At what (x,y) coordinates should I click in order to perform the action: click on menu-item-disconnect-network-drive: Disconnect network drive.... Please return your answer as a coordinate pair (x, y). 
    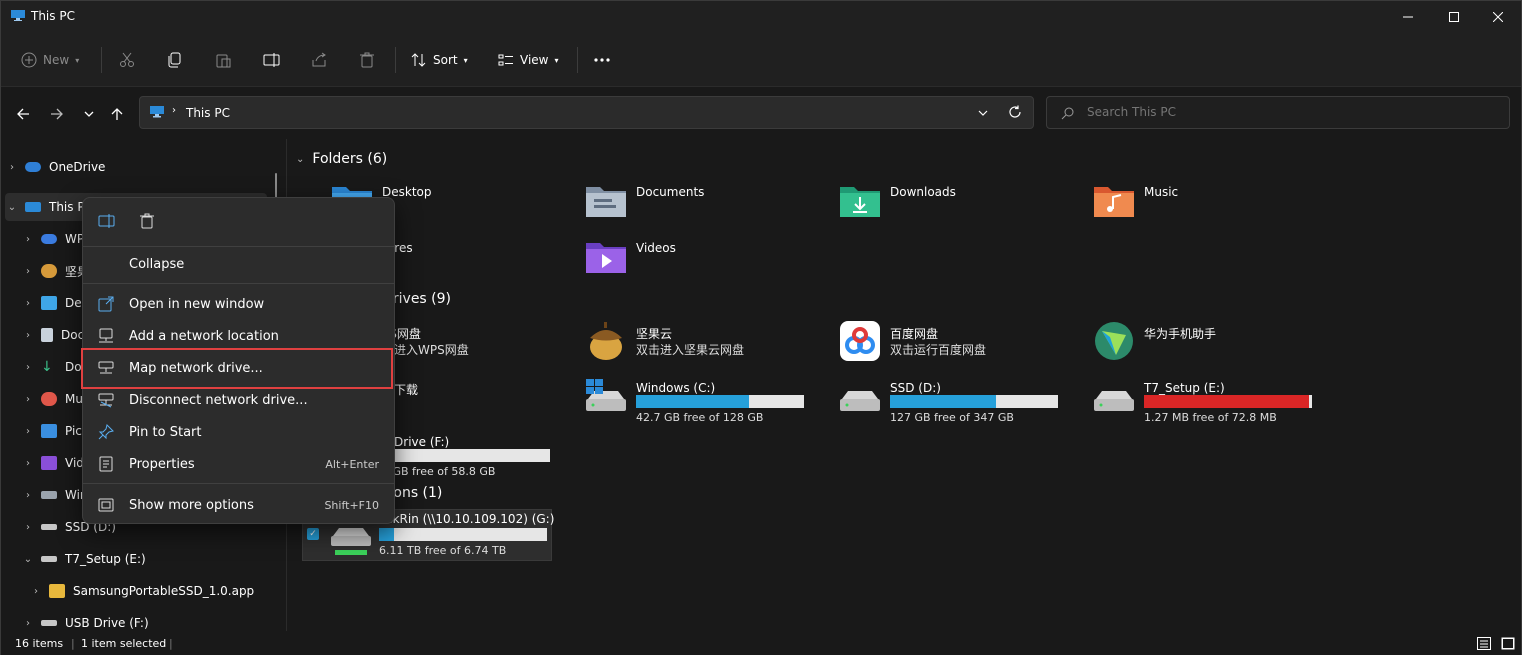
    Looking at the image, I should click on (239, 400).